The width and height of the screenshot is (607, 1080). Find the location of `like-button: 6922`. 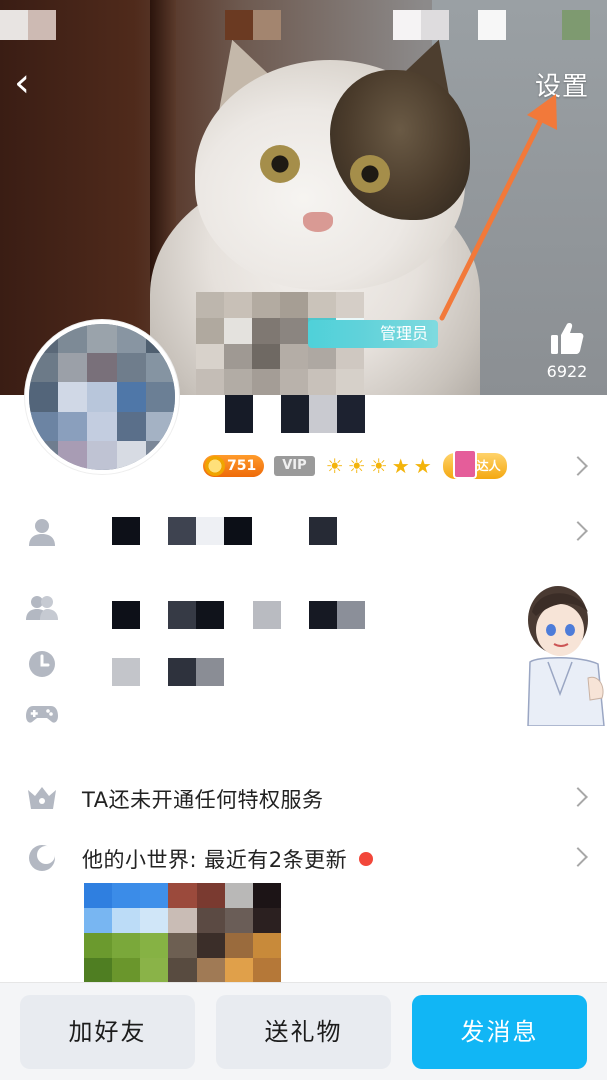

like-button: 6922 is located at coordinates (567, 350).